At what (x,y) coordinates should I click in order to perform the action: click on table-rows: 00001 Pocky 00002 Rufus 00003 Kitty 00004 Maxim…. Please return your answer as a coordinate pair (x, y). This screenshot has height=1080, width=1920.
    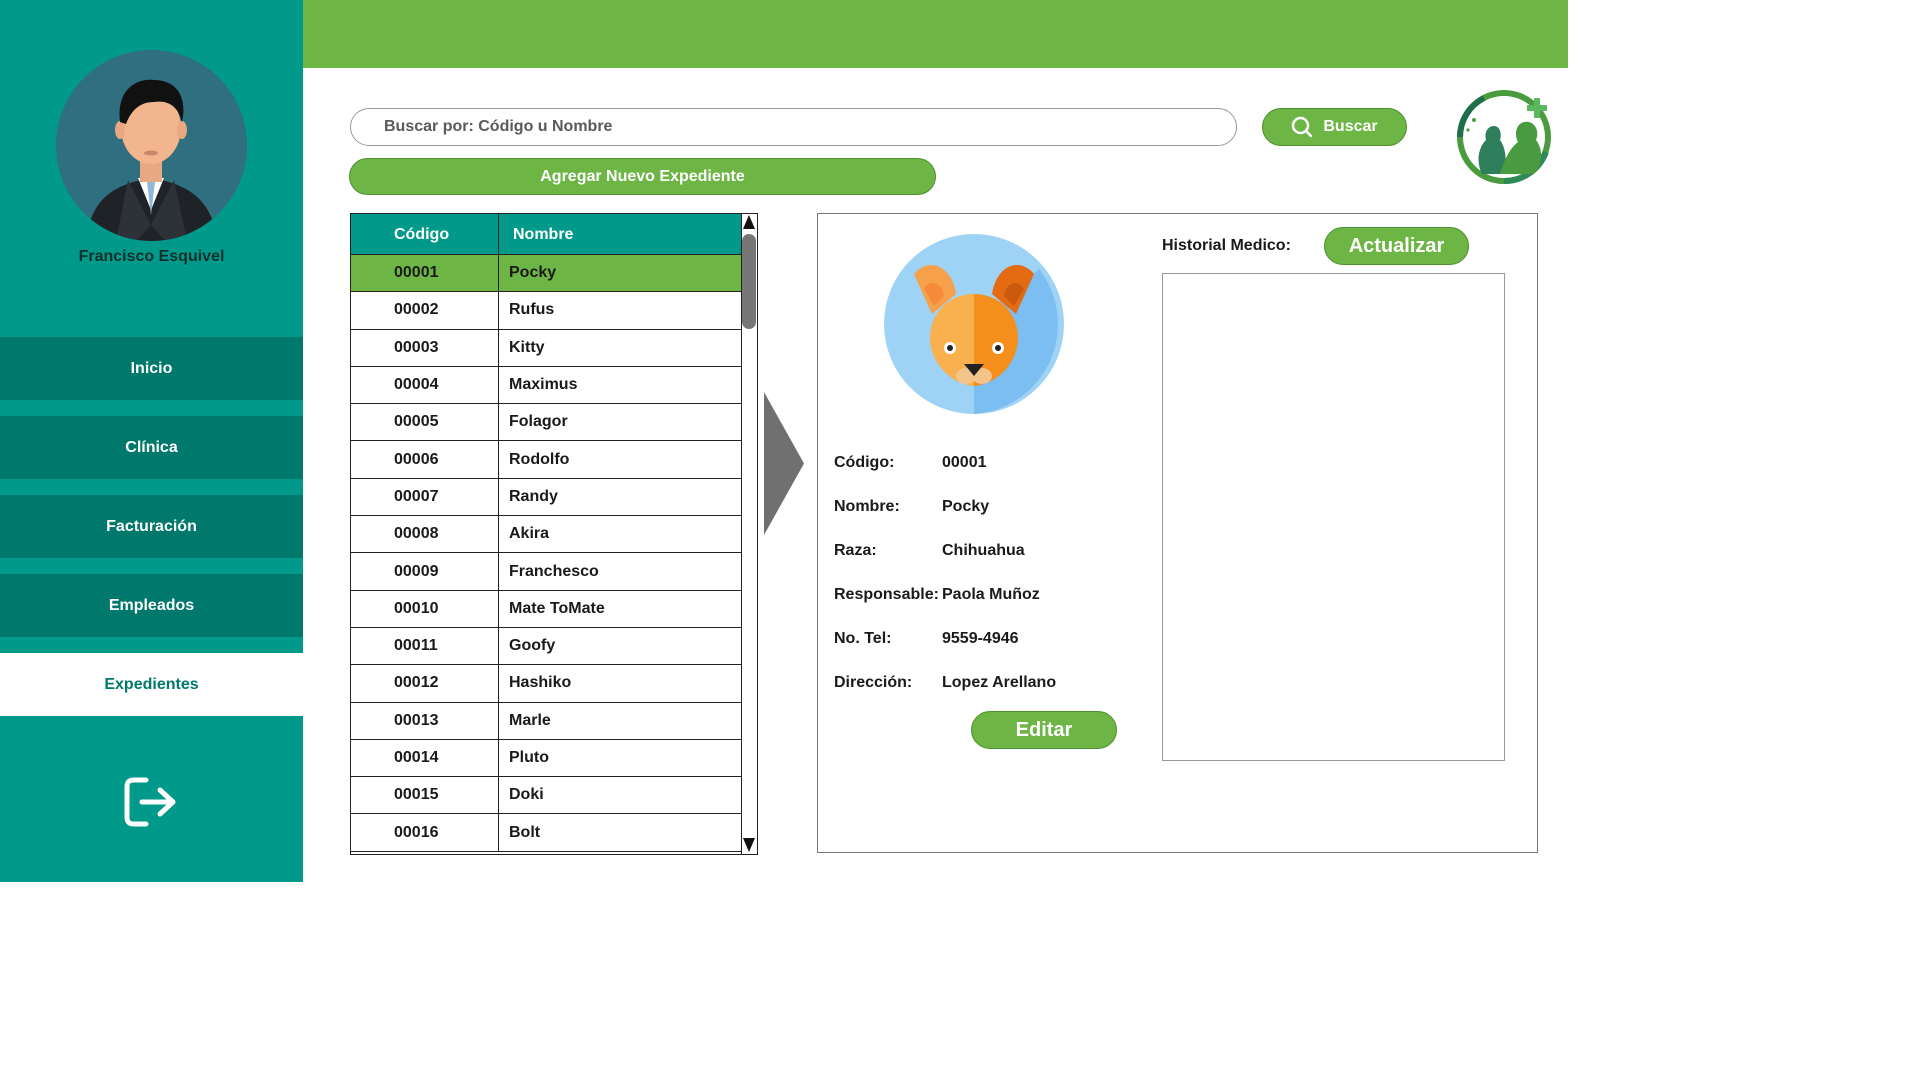
    Looking at the image, I should click on (546, 553).